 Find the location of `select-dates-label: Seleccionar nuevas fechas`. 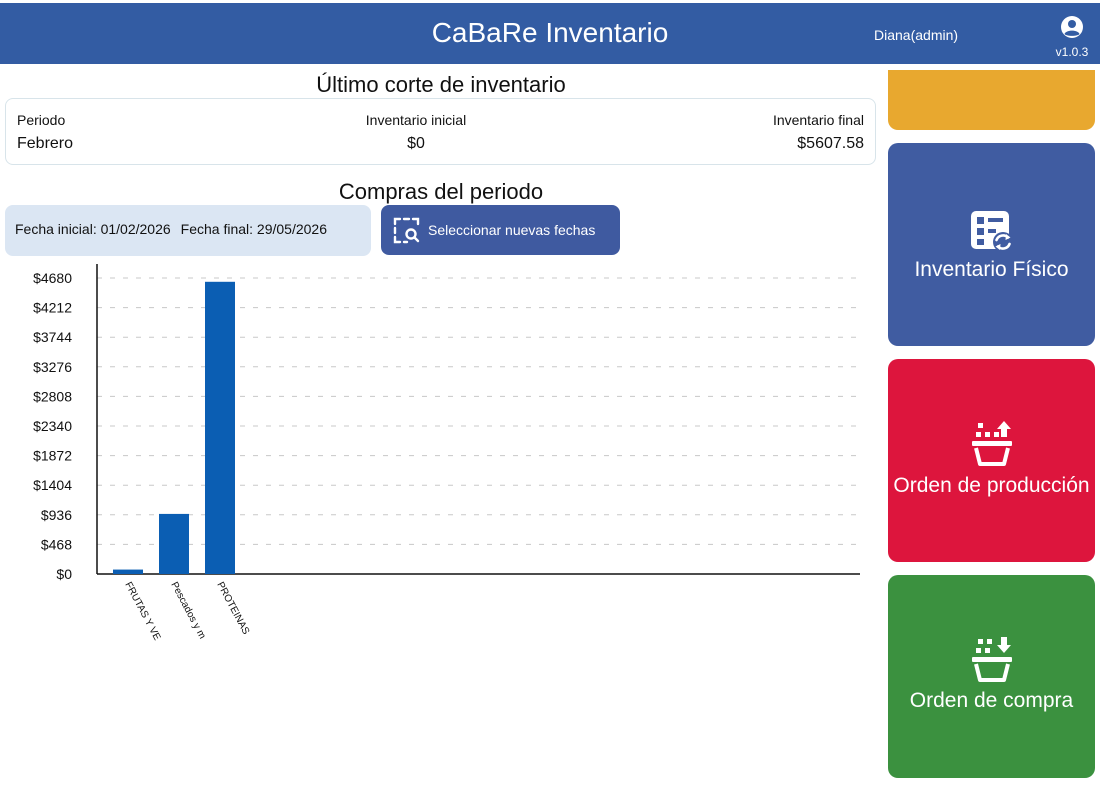

select-dates-label: Seleccionar nuevas fechas is located at coordinates (512, 230).